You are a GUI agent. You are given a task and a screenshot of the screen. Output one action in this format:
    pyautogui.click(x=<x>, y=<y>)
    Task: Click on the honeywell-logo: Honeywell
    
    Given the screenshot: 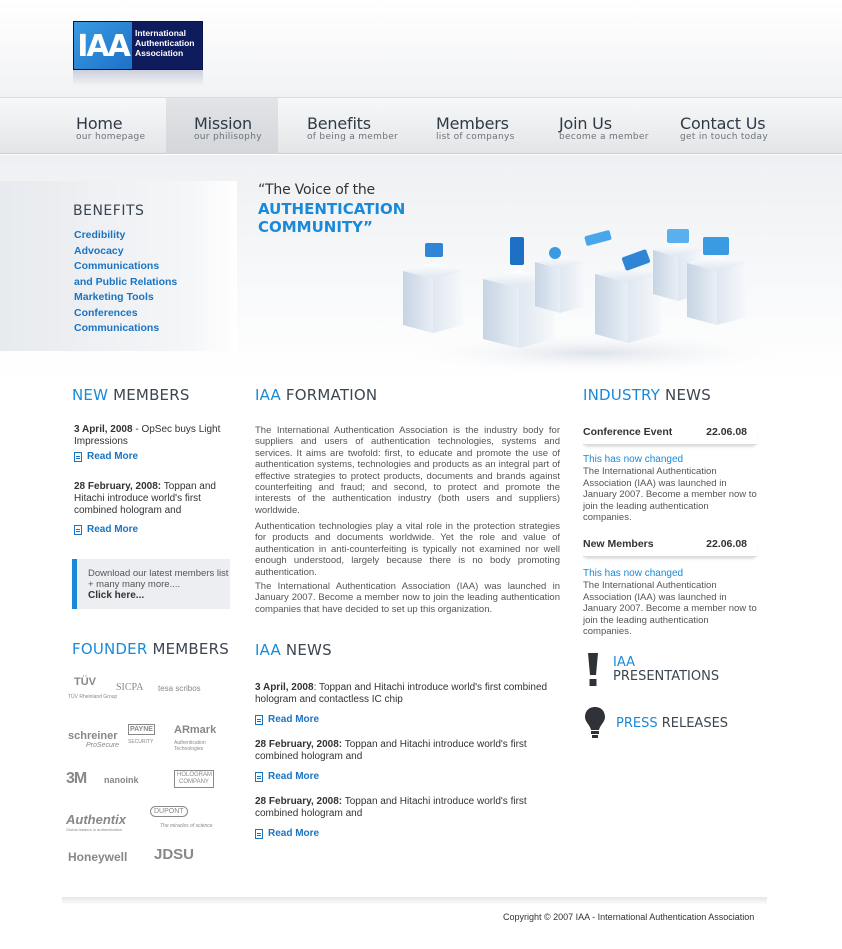 What is the action you would take?
    pyautogui.click(x=97, y=857)
    